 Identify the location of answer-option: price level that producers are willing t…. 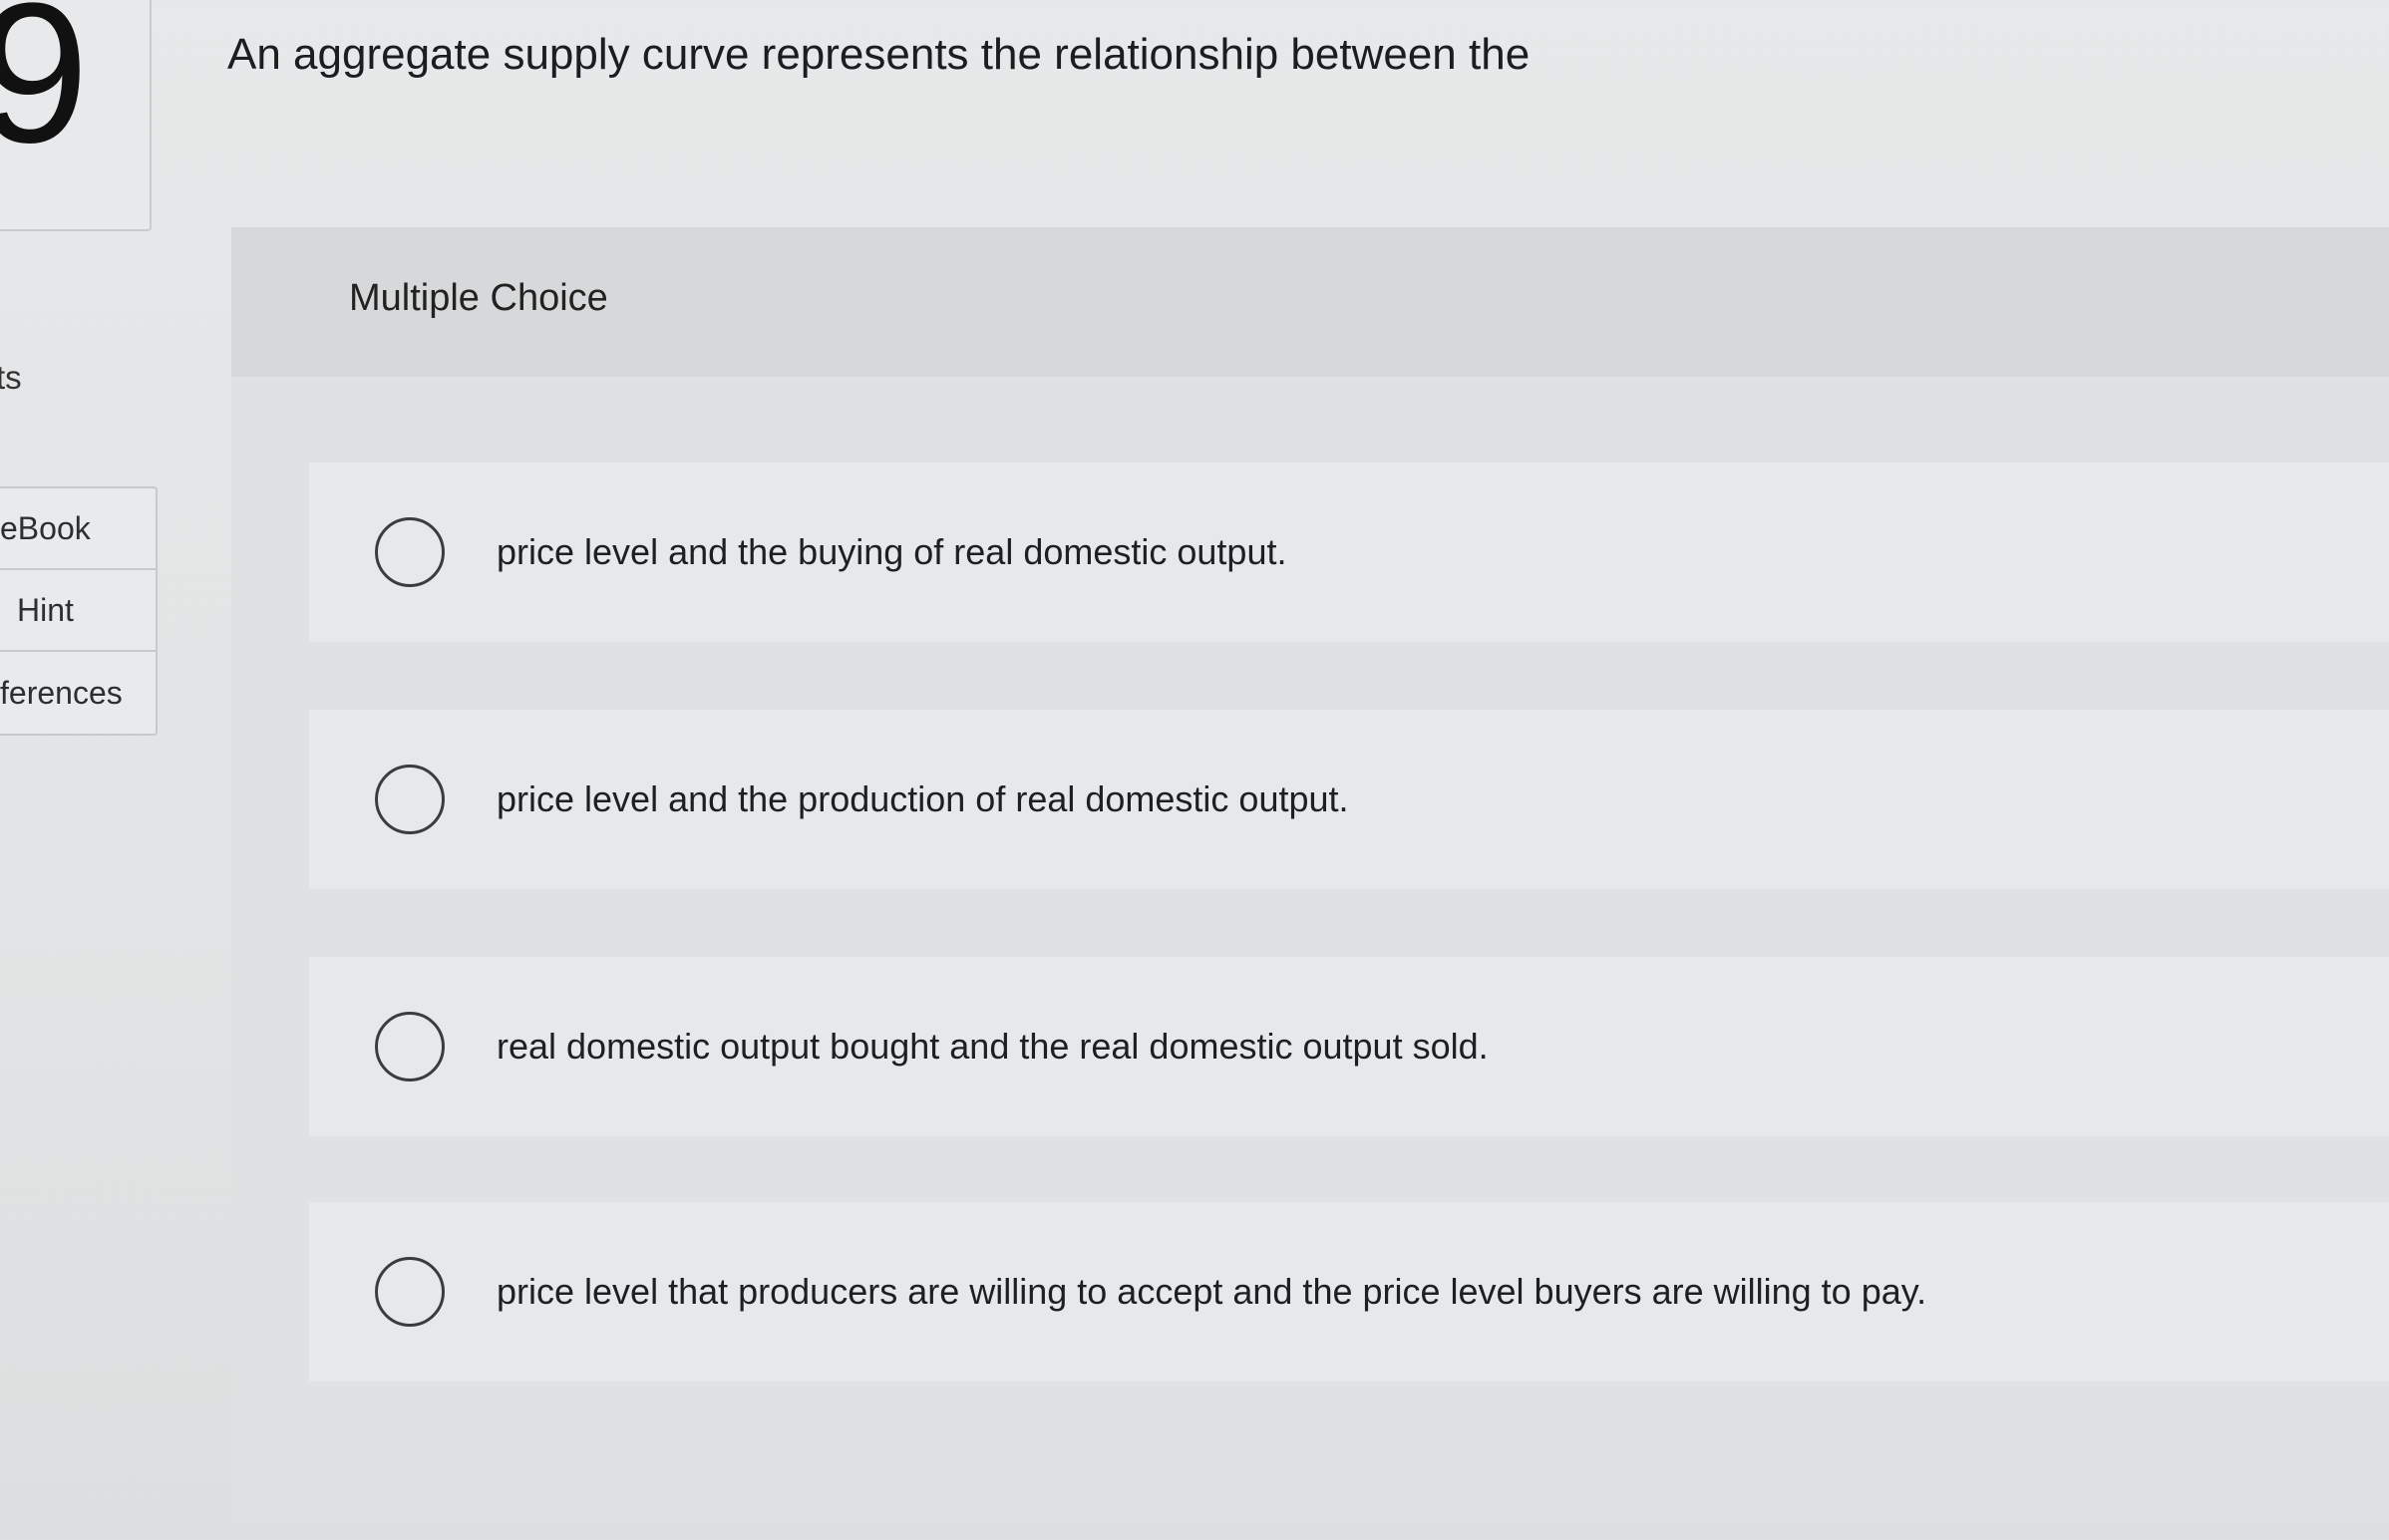
(1349, 1292).